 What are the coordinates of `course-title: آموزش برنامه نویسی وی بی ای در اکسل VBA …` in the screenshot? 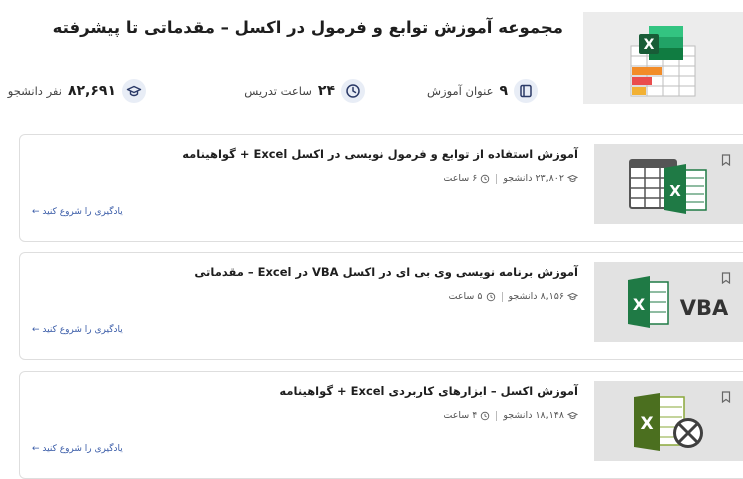 It's located at (386, 272).